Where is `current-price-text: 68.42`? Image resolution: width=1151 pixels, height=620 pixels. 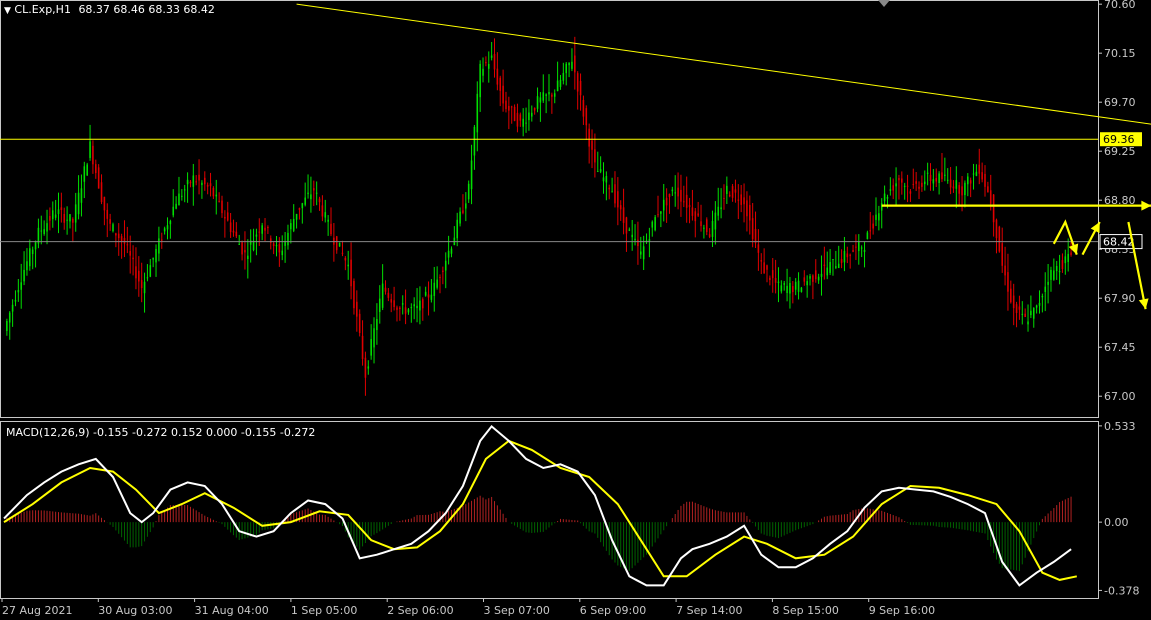
current-price-text: 68.42 is located at coordinates (1119, 242).